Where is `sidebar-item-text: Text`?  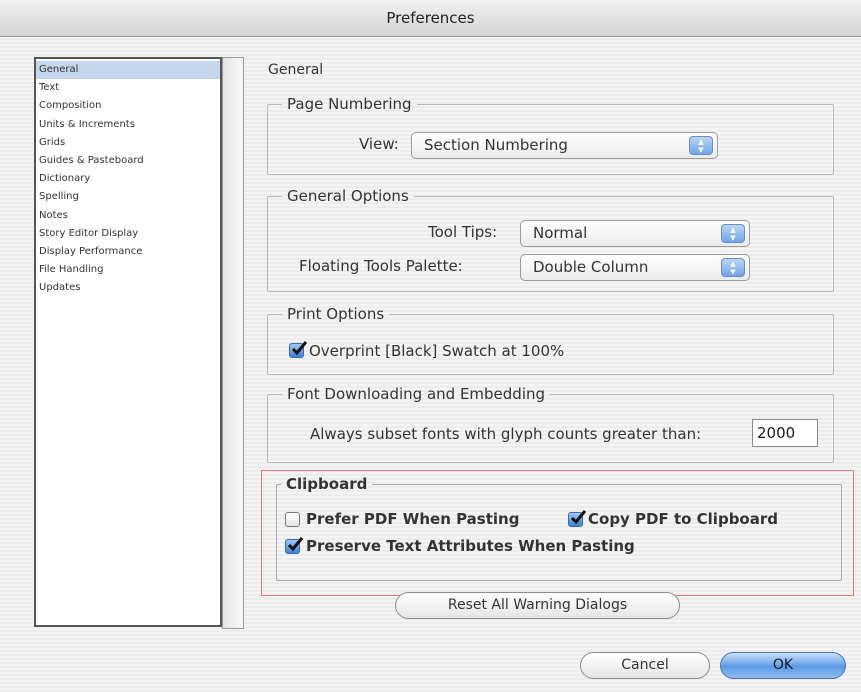 sidebar-item-text: Text is located at coordinates (128, 88).